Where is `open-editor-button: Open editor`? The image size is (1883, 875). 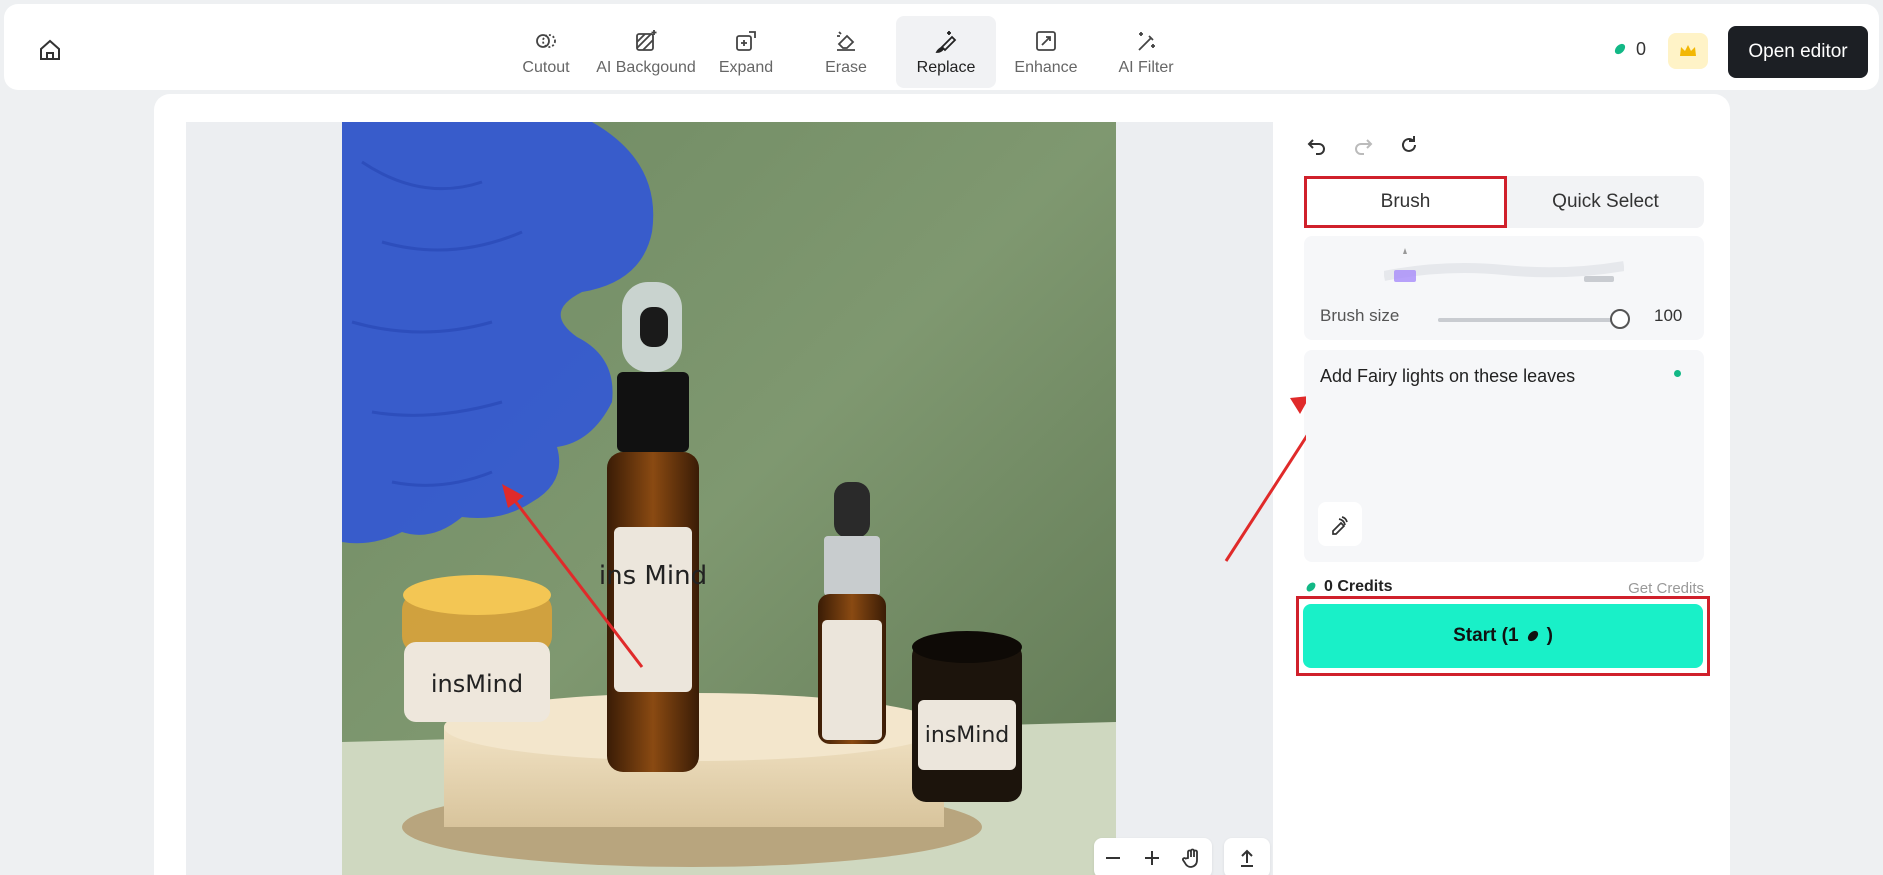
open-editor-button: Open editor is located at coordinates (1798, 52).